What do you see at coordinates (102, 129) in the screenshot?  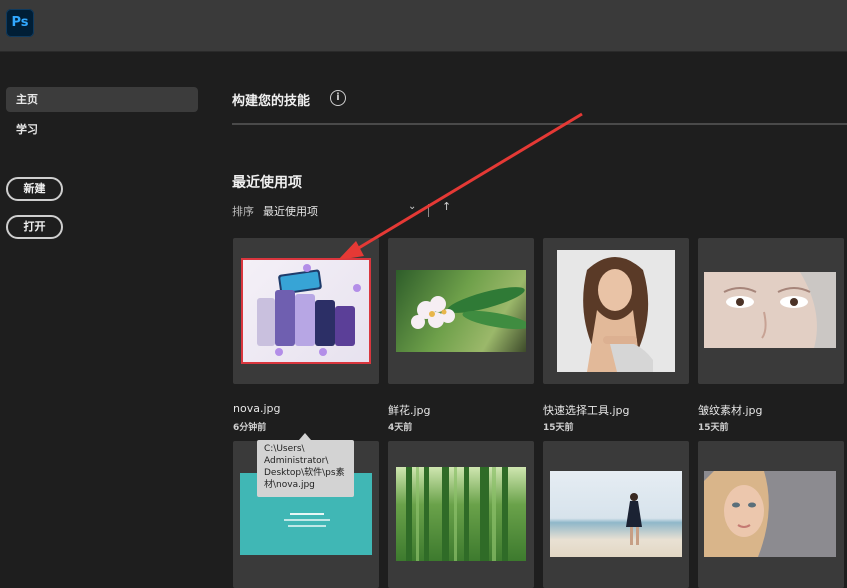 I see `sidebar-item-learn: 学习` at bounding box center [102, 129].